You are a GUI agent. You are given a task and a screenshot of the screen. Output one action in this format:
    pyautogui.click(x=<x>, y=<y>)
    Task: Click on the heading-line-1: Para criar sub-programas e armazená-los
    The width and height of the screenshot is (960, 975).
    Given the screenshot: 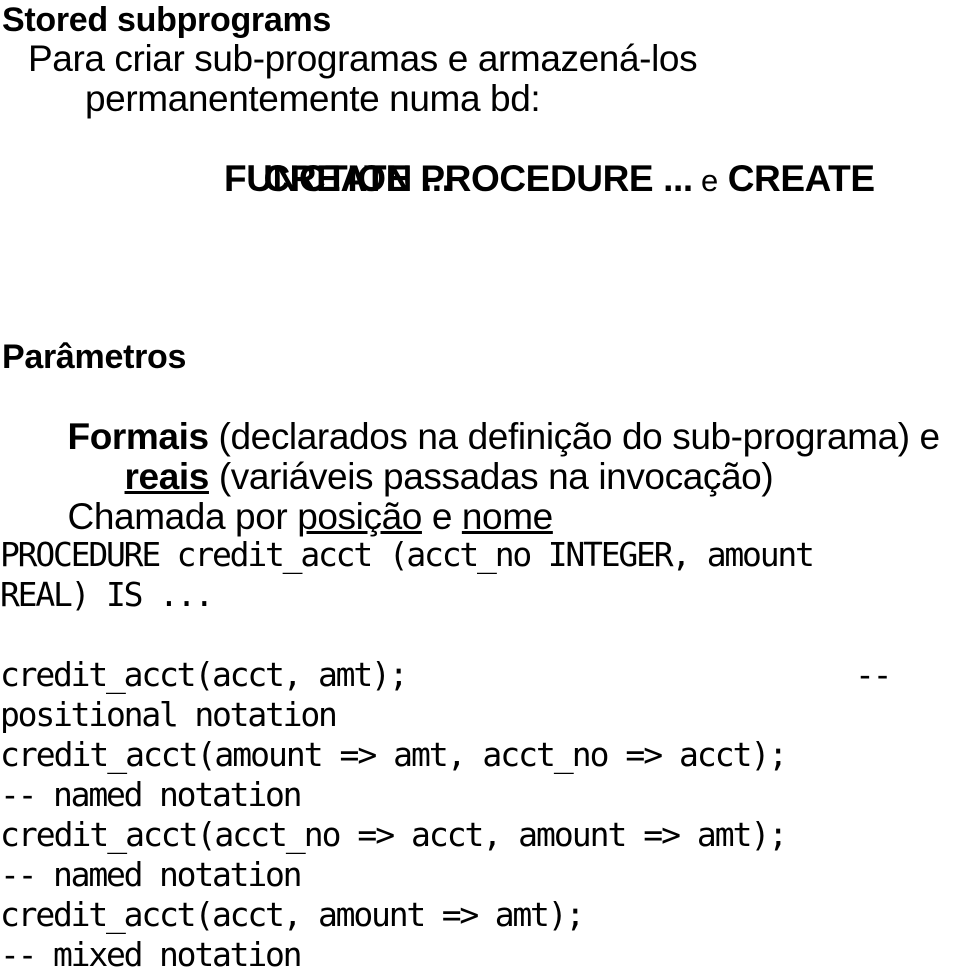 What is the action you would take?
    pyautogui.click(x=363, y=58)
    